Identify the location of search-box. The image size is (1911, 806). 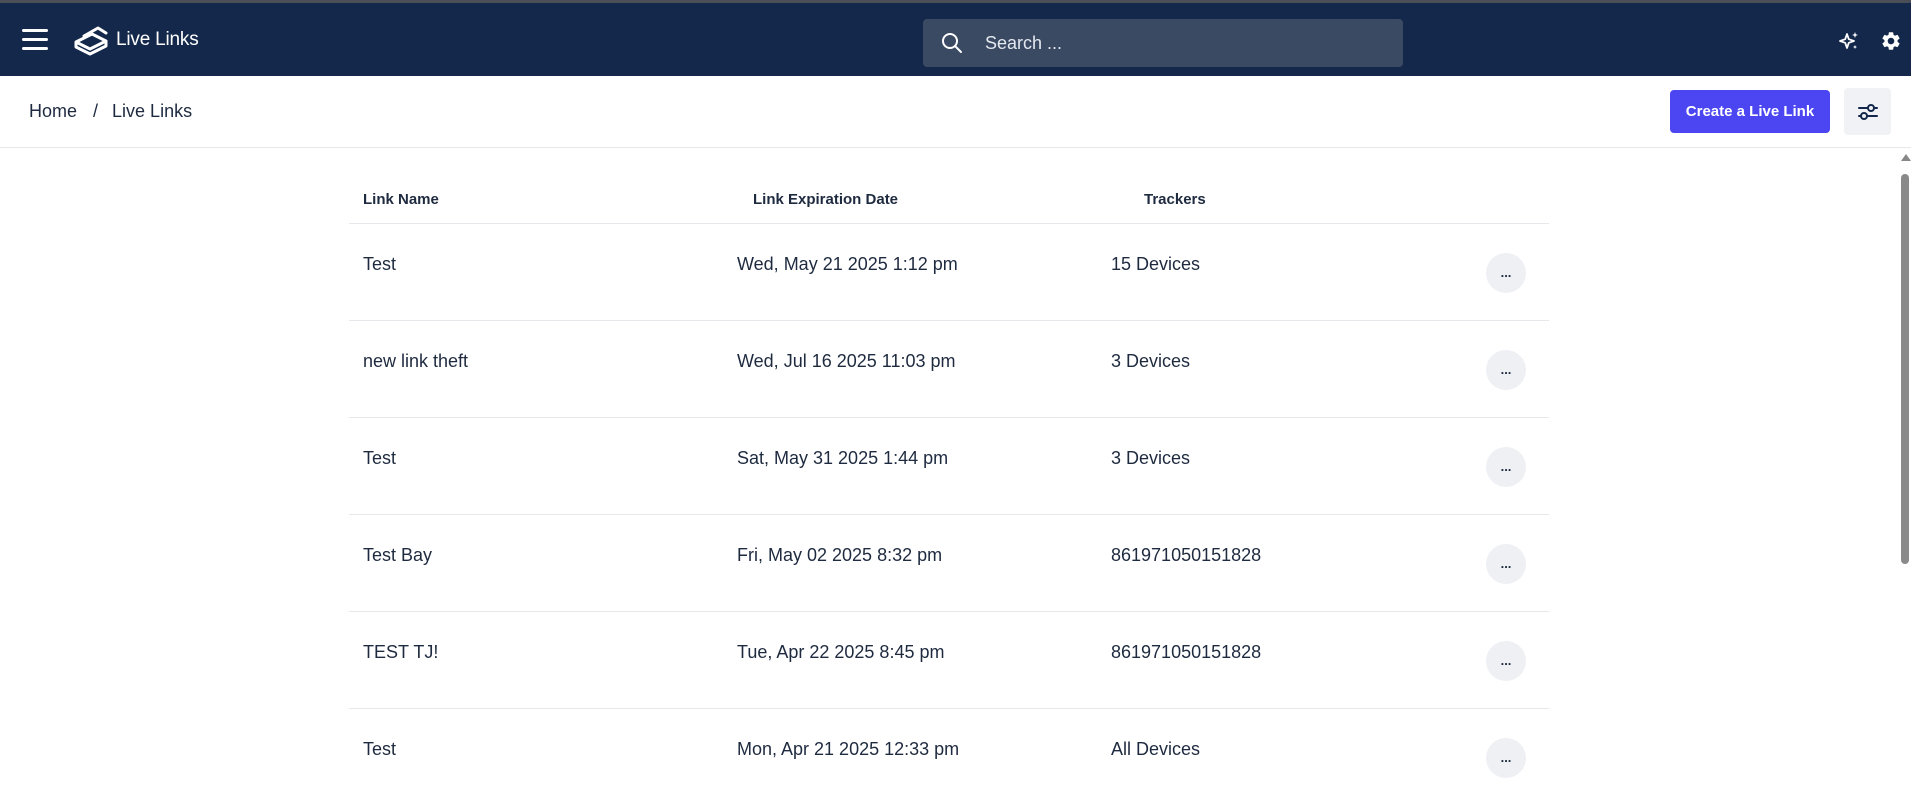
(1163, 43).